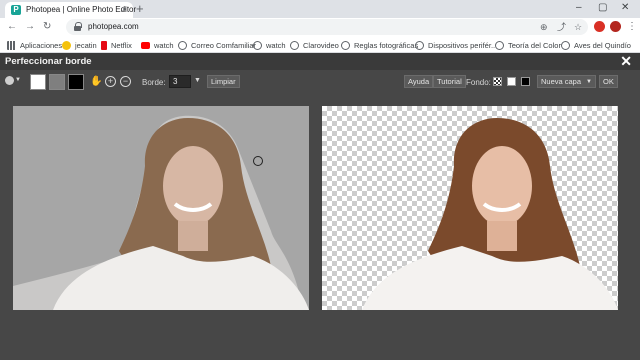  I want to click on bookmark-star-icon: ☆, so click(578, 27).